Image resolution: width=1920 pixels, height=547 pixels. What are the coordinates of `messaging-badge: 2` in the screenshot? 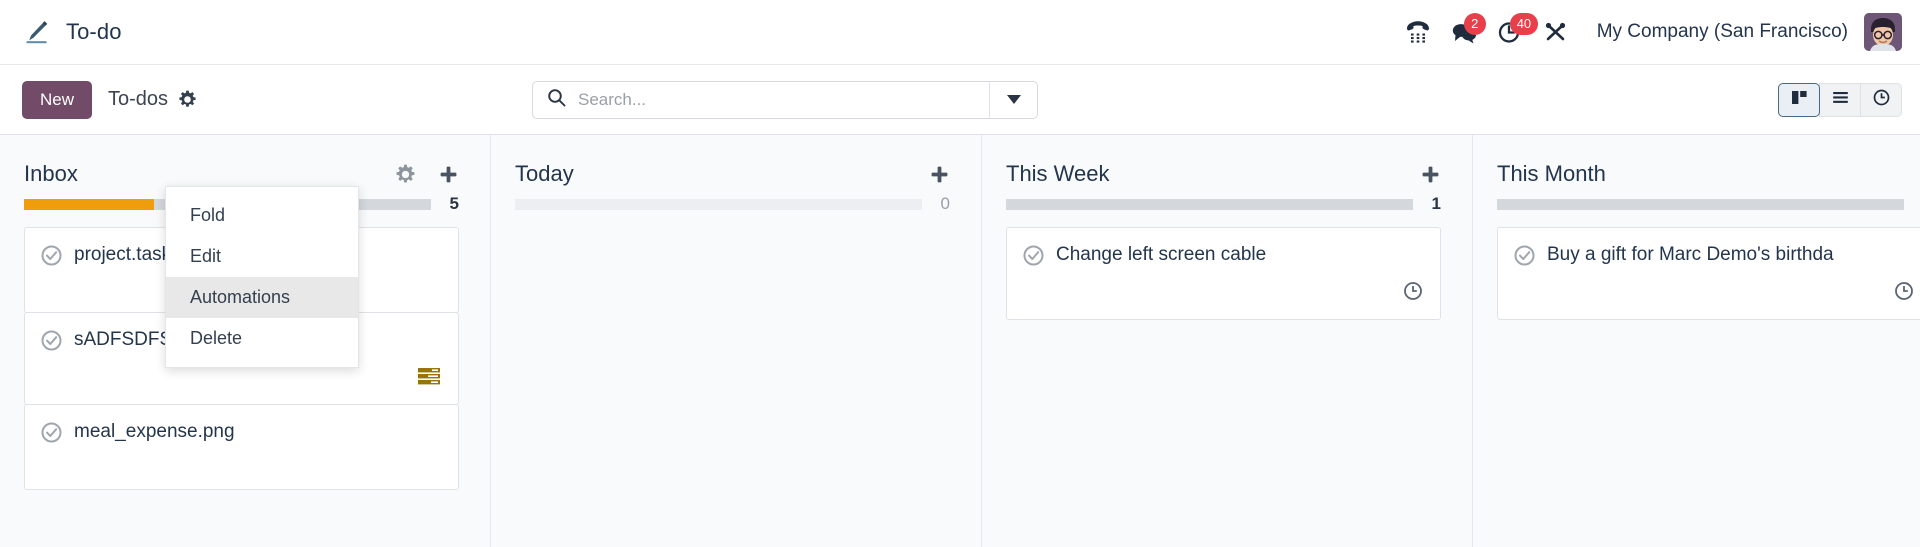 It's located at (1474, 24).